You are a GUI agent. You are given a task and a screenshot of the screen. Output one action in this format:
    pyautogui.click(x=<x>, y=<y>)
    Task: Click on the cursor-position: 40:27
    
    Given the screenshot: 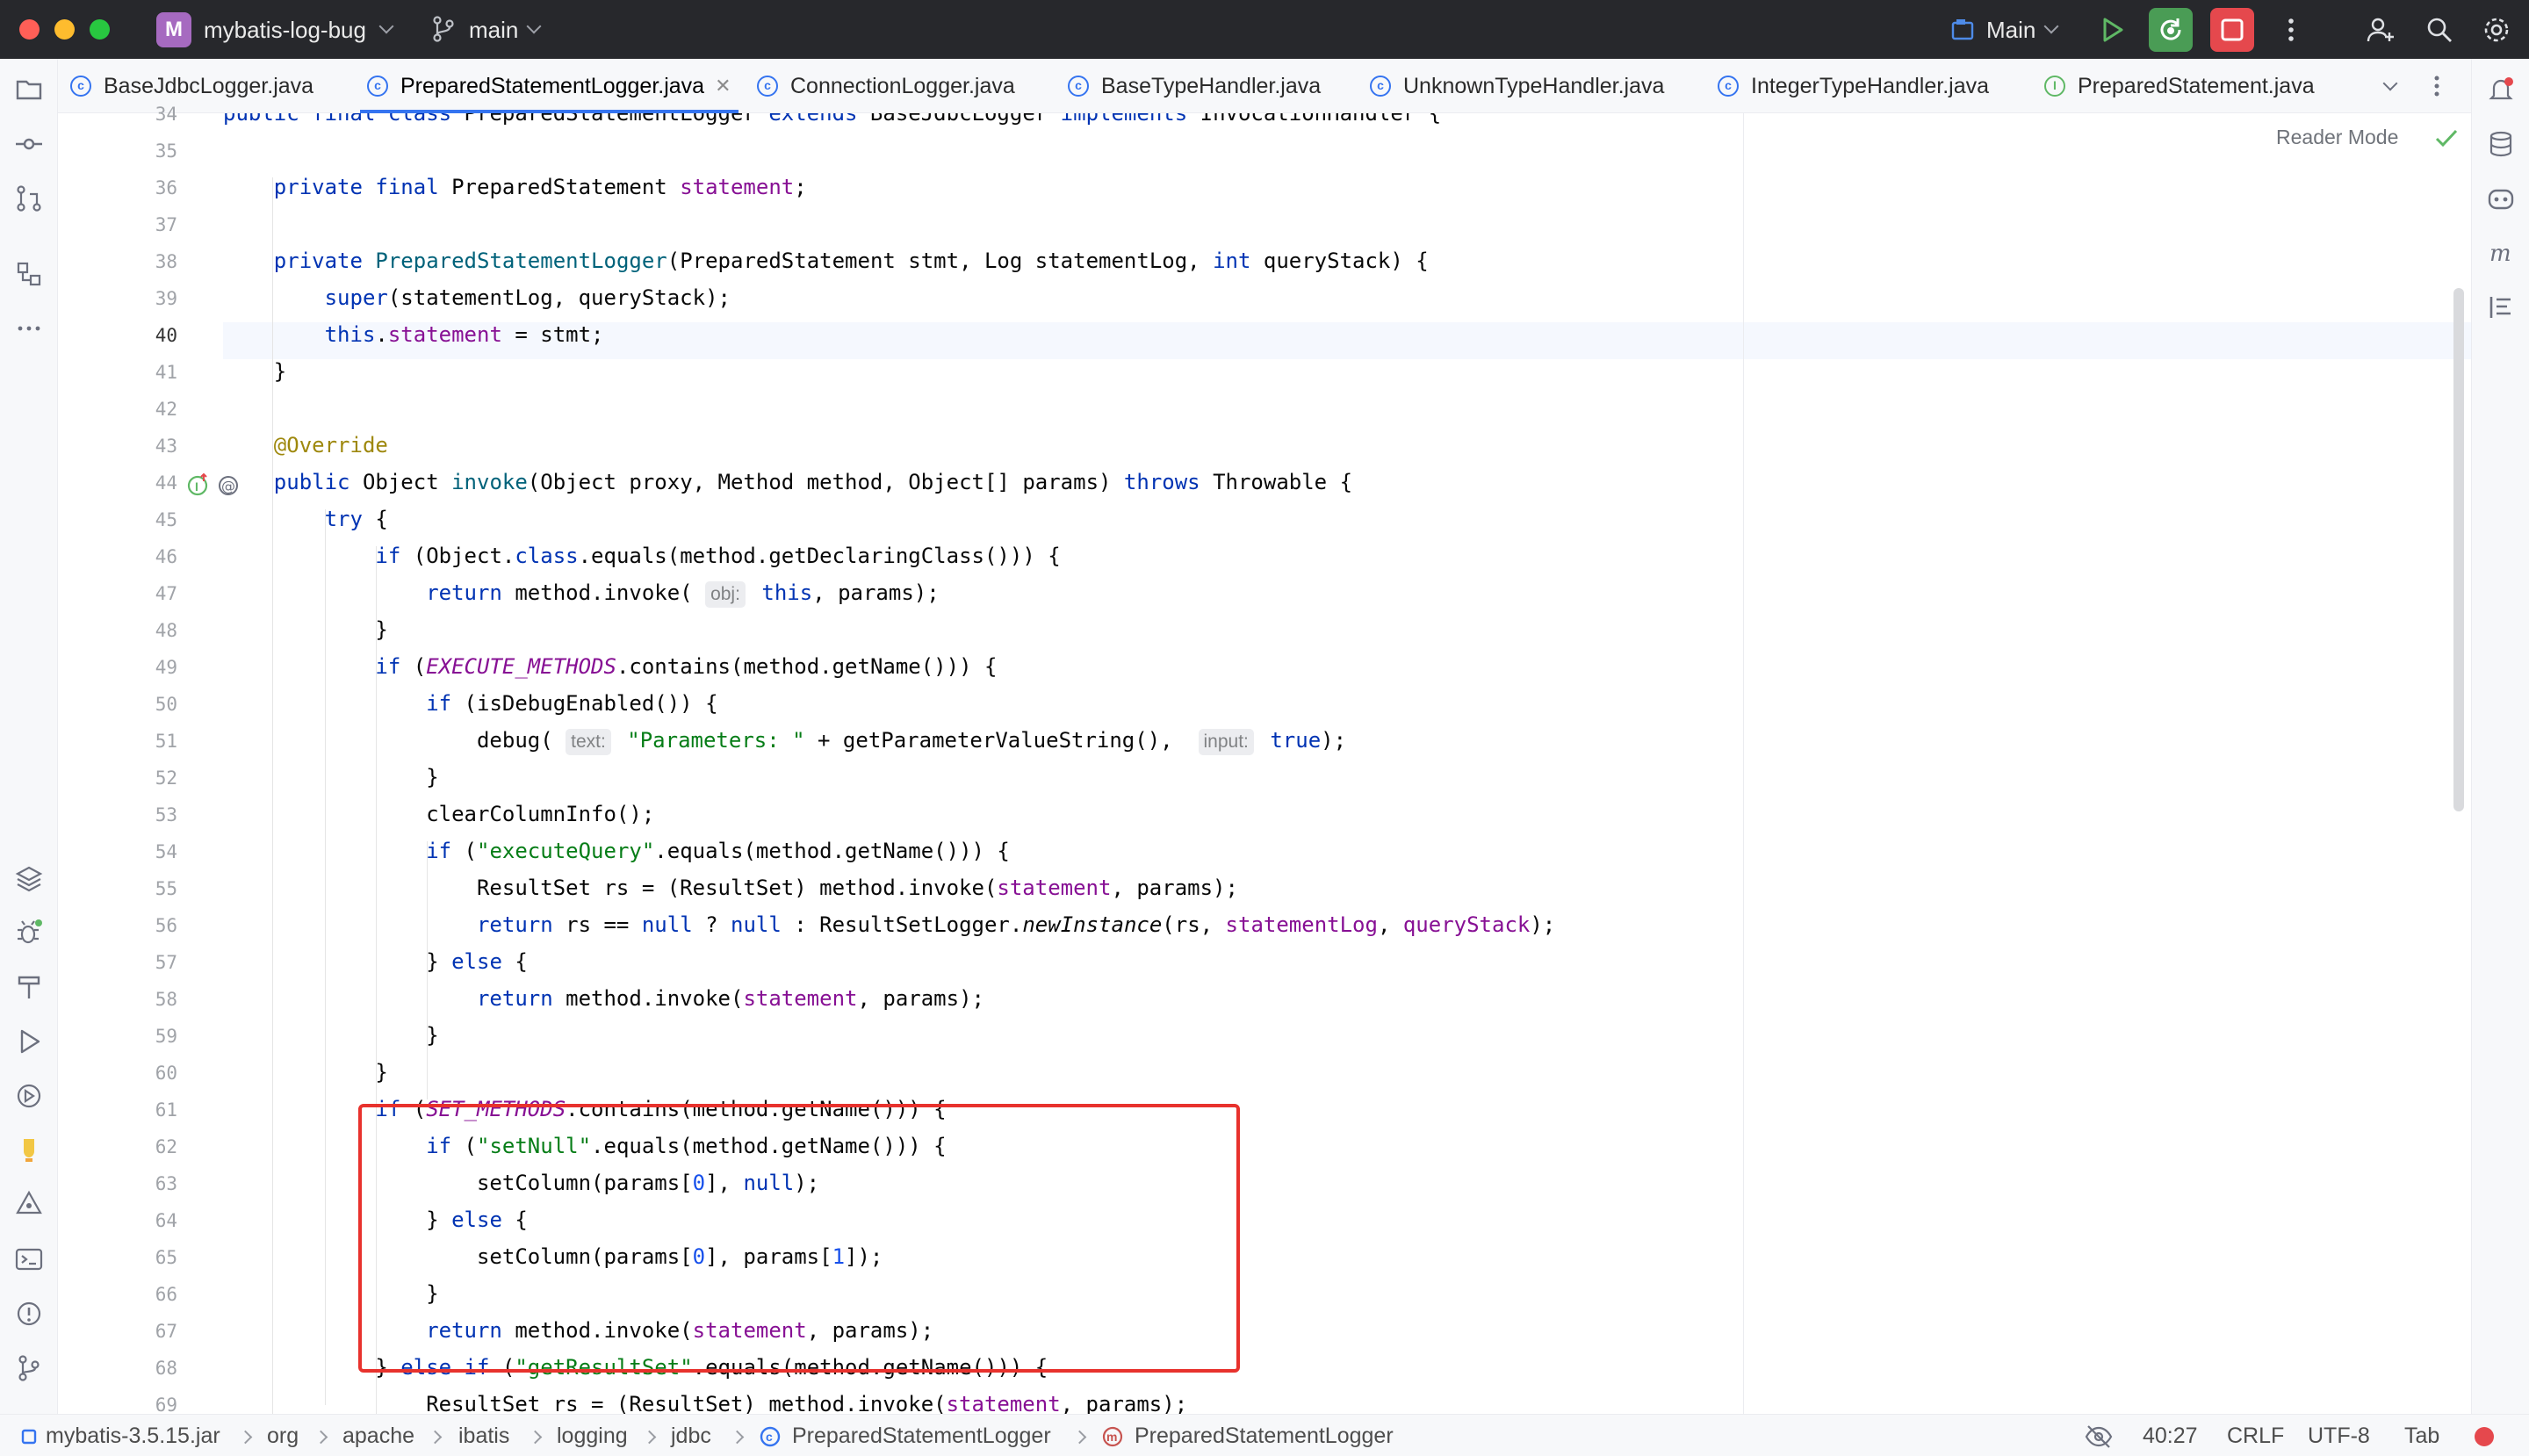 What is the action you would take?
    pyautogui.click(x=2171, y=1436)
    